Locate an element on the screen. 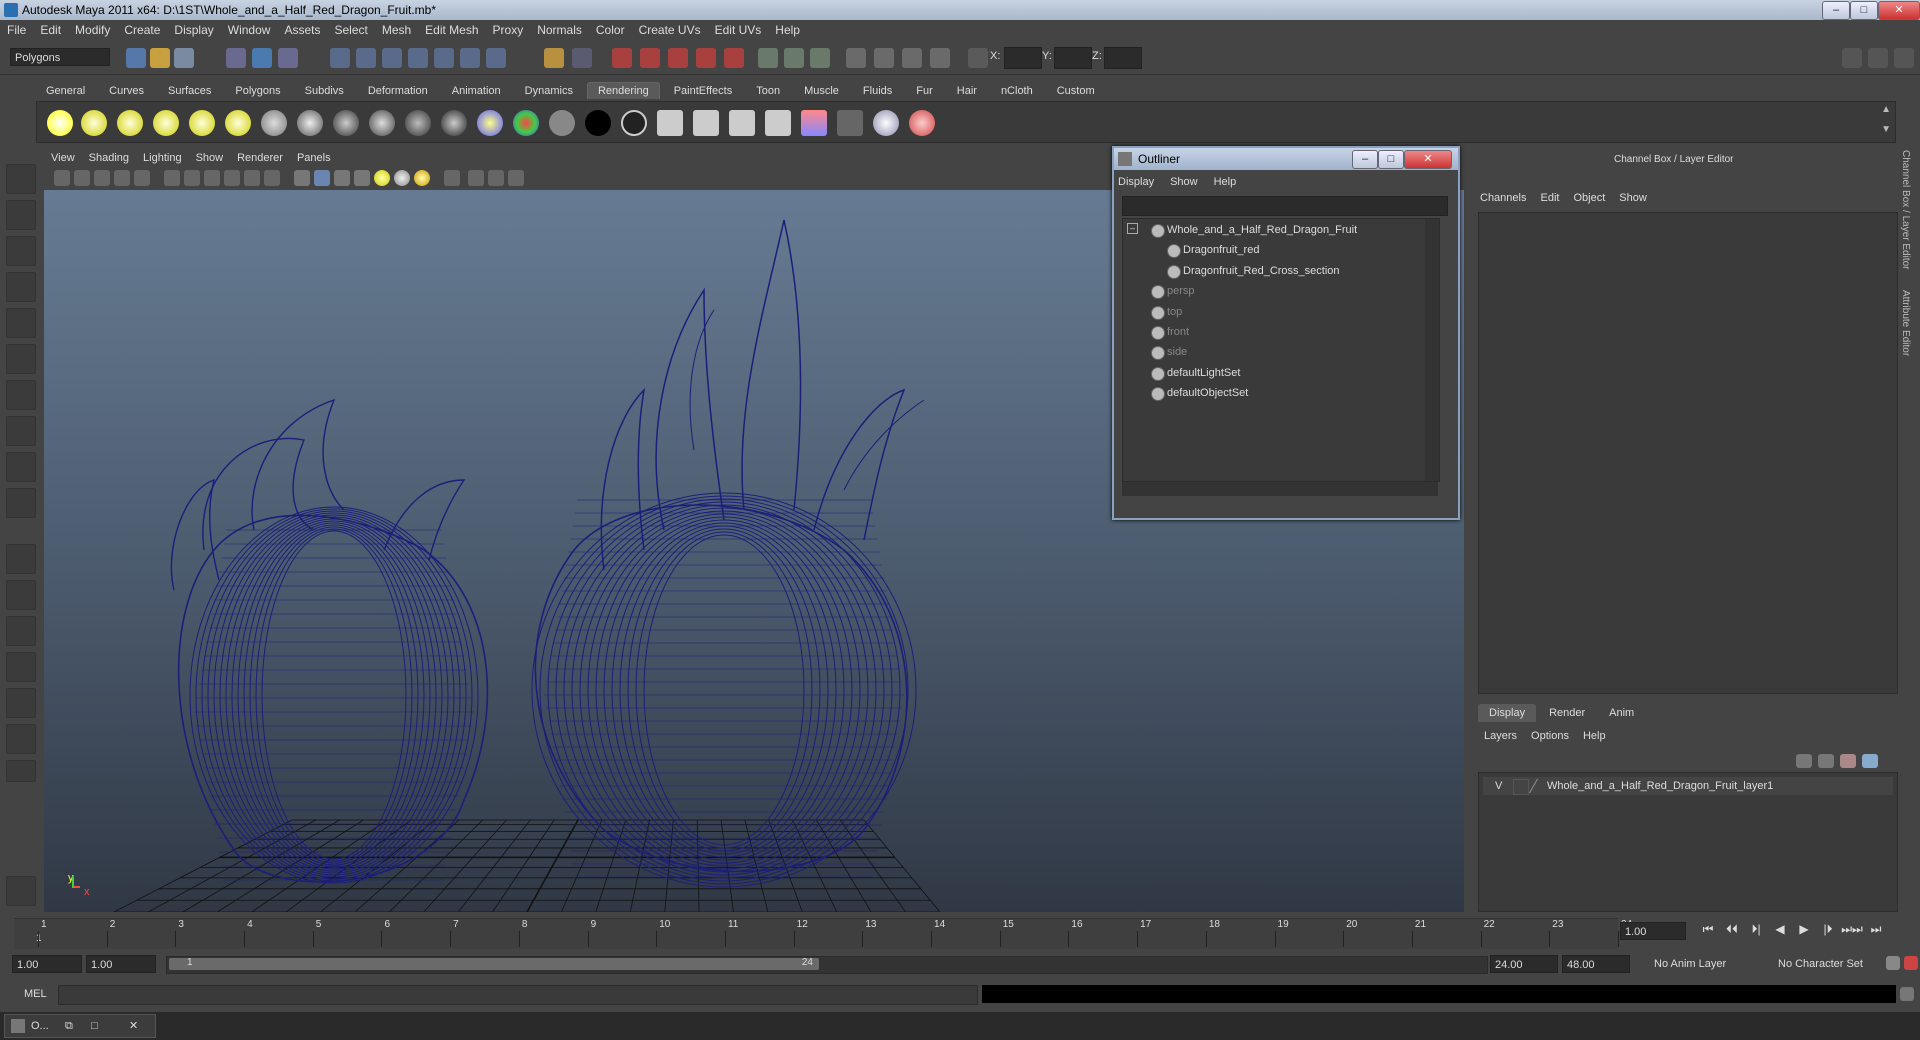 This screenshot has height=1040, width=1920. create-layer-selected-icon is located at coordinates (1870, 761).